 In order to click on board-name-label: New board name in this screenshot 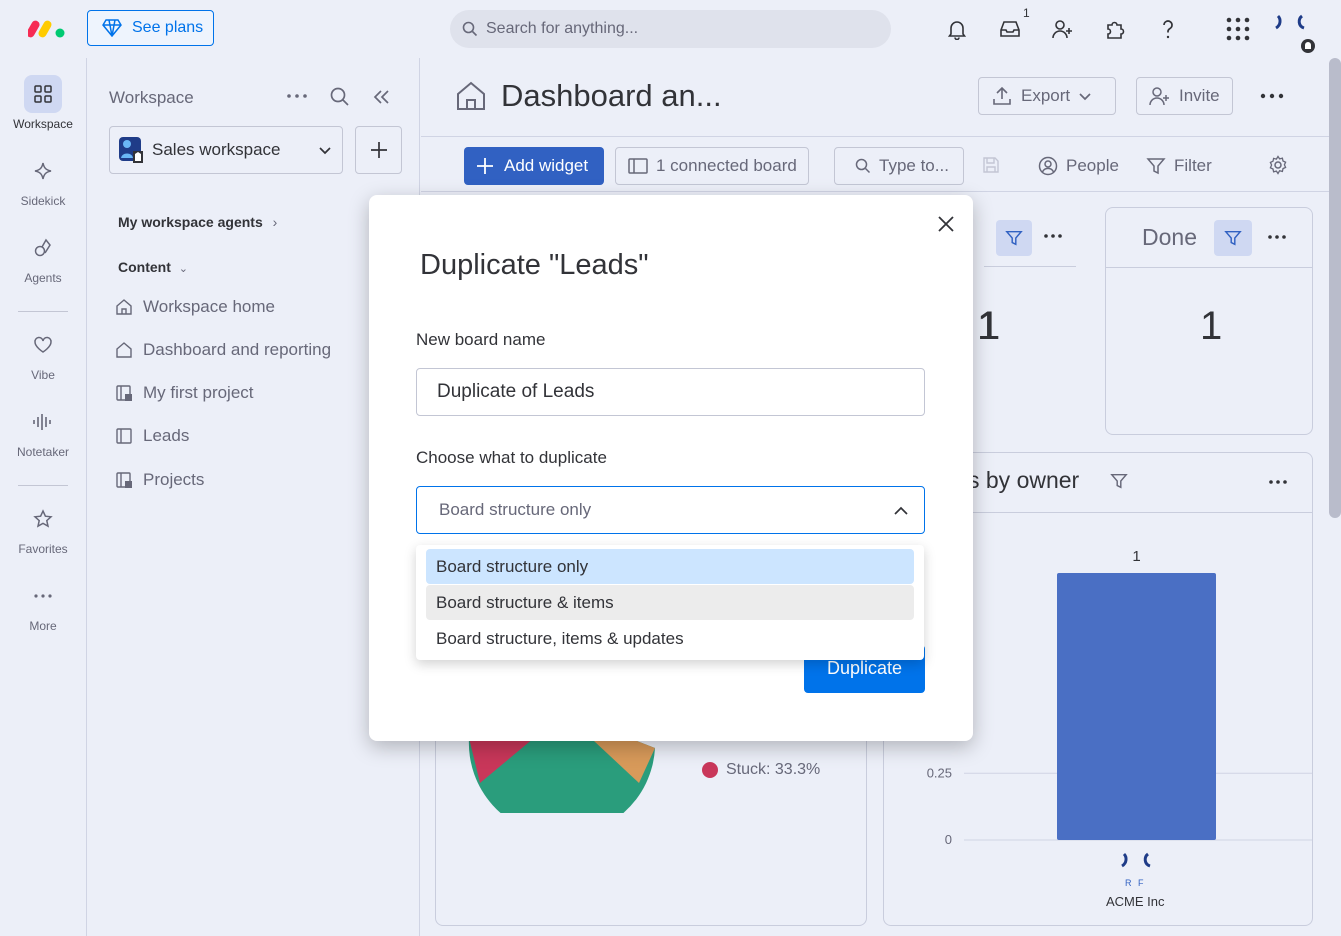, I will do `click(481, 339)`.